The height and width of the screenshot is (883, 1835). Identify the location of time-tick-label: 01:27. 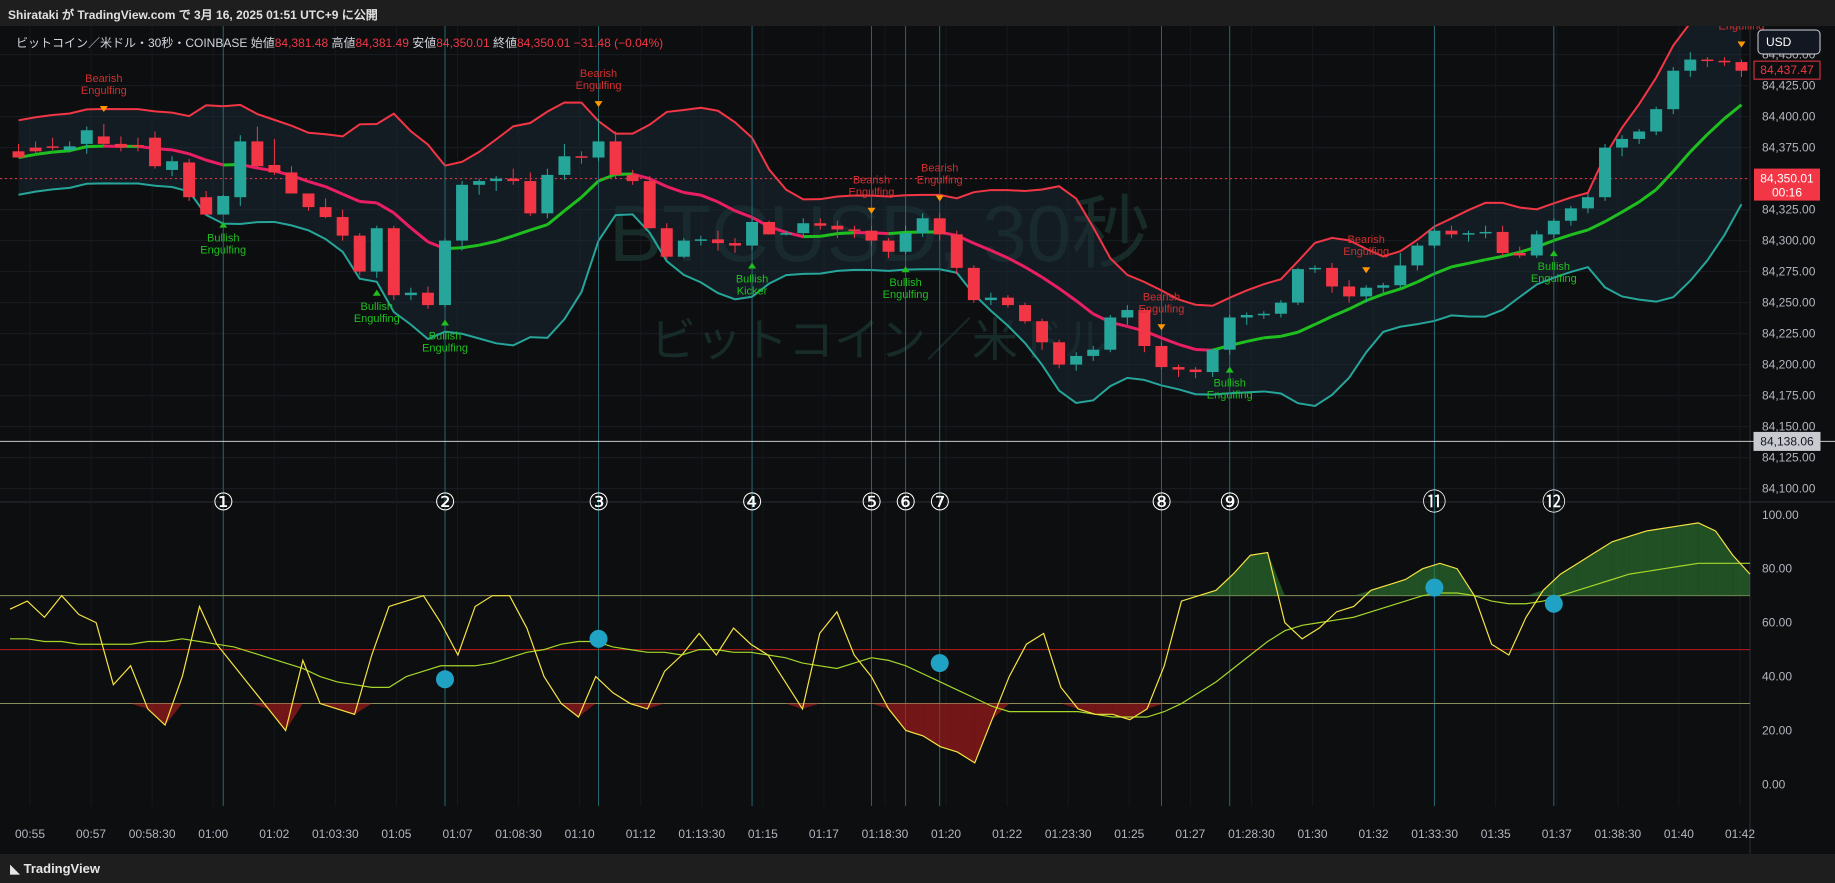
(1190, 834).